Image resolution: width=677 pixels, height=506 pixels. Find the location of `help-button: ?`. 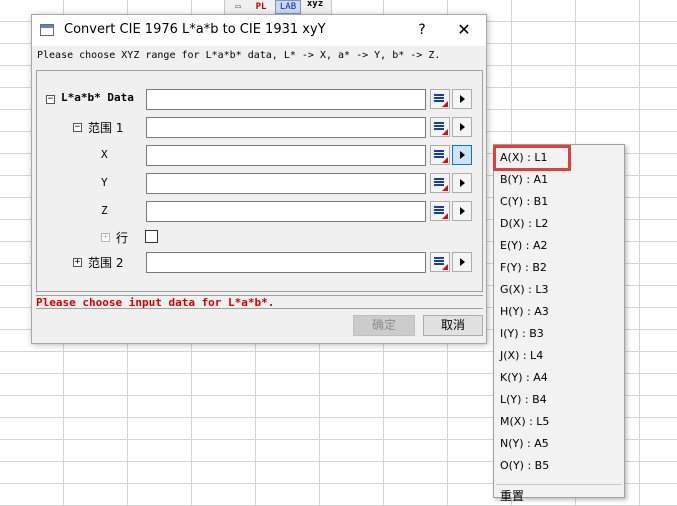

help-button: ? is located at coordinates (422, 30).